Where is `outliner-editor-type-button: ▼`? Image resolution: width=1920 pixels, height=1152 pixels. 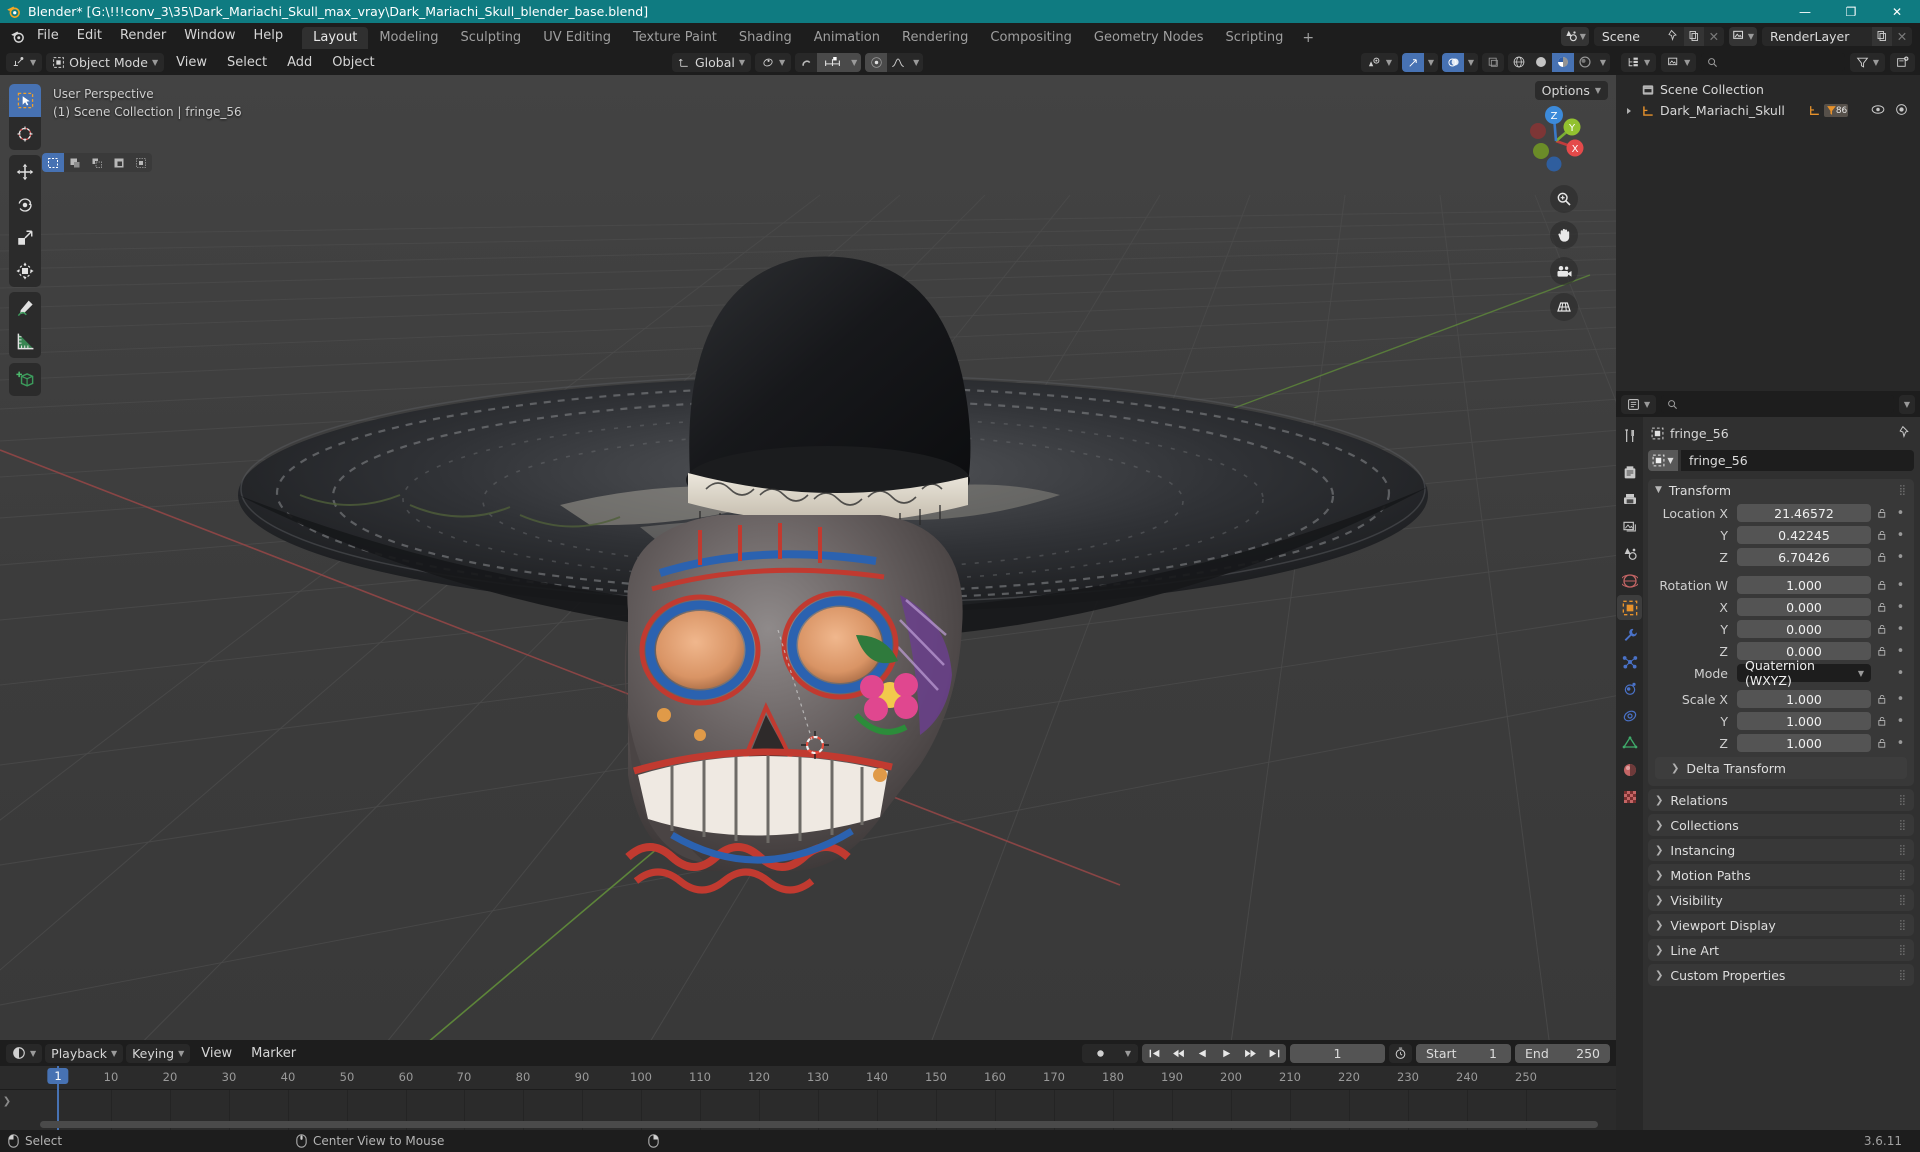 outliner-editor-type-button: ▼ is located at coordinates (1639, 62).